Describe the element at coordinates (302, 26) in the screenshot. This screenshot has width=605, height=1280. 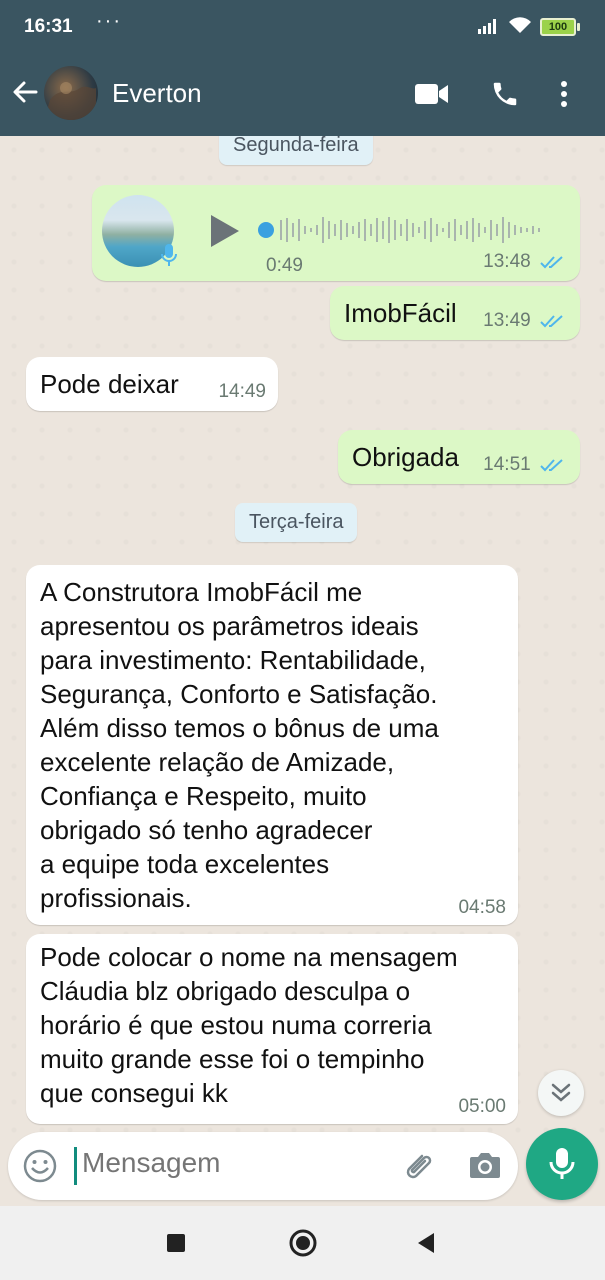
I see `status-bar: 16:31 ··· 100` at that location.